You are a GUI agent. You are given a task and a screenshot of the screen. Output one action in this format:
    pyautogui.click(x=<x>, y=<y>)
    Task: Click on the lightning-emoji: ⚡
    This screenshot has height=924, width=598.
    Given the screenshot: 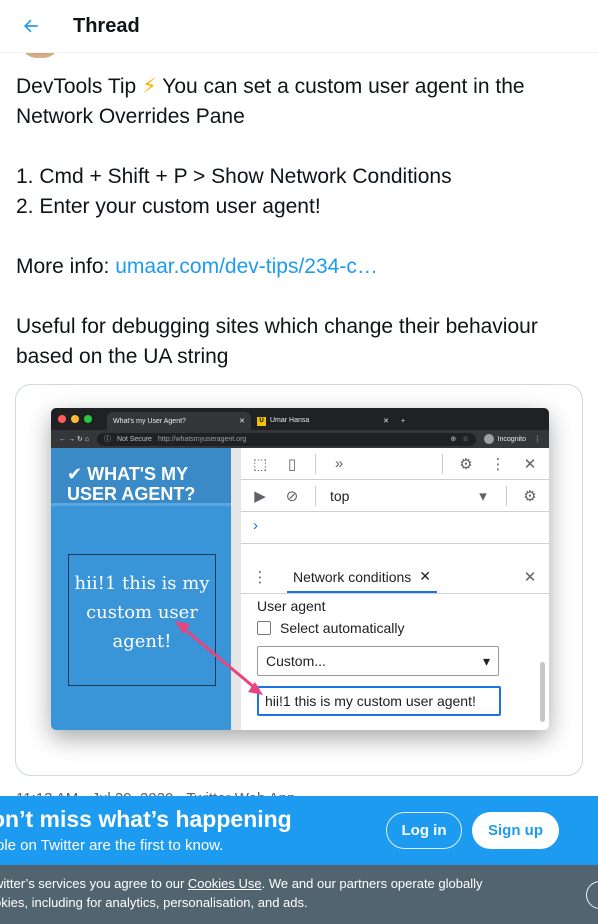 What is the action you would take?
    pyautogui.click(x=149, y=86)
    